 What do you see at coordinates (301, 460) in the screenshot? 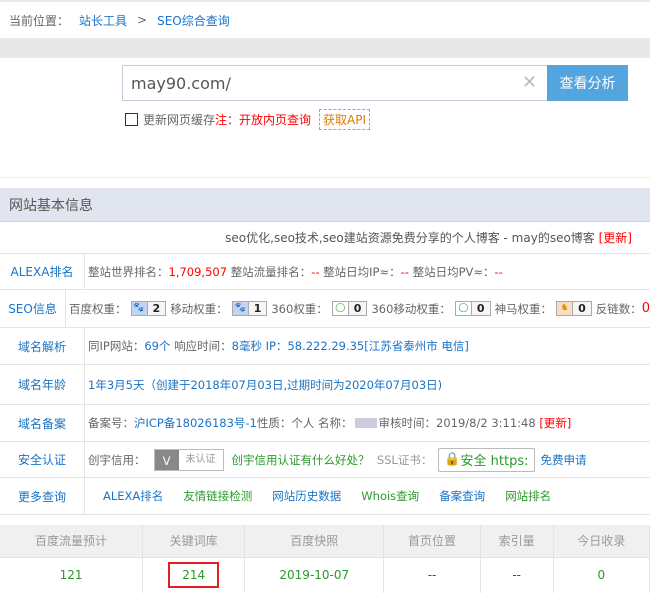
I see `credit-info-link: 创宇信用认证有什么好处？` at bounding box center [301, 460].